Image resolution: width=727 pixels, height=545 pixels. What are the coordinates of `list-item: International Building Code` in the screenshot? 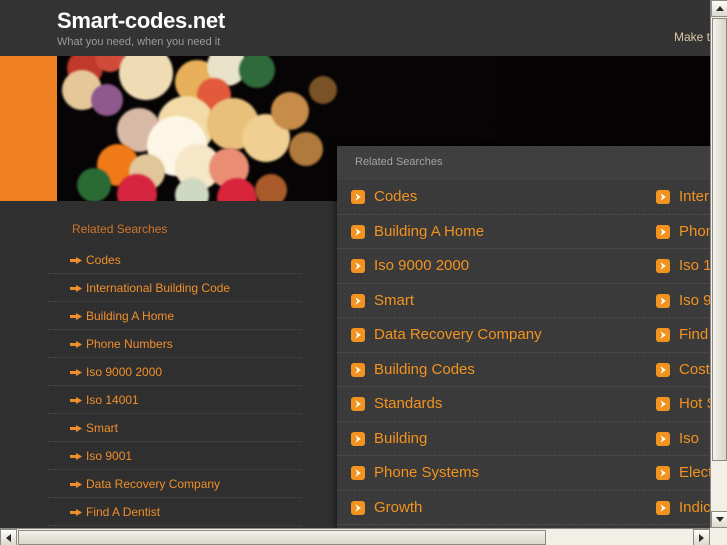 It's located at (175, 288).